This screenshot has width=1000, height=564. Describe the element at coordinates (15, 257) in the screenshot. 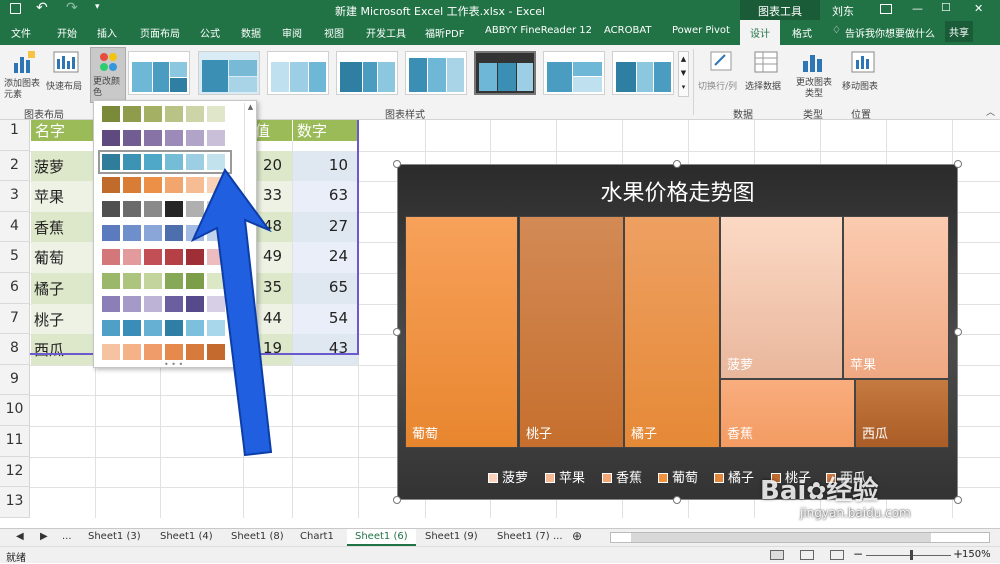

I see `row-header: 5` at that location.